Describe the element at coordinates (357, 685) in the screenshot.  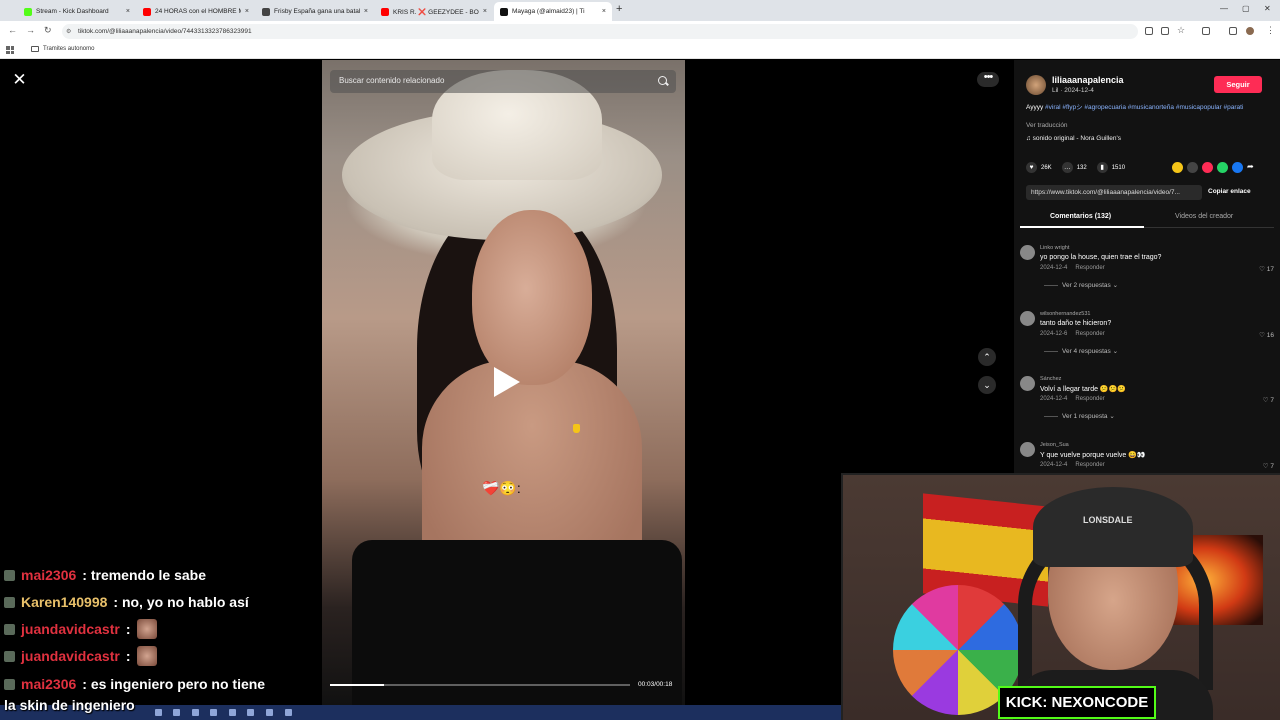
I see `video-progress-fill` at that location.